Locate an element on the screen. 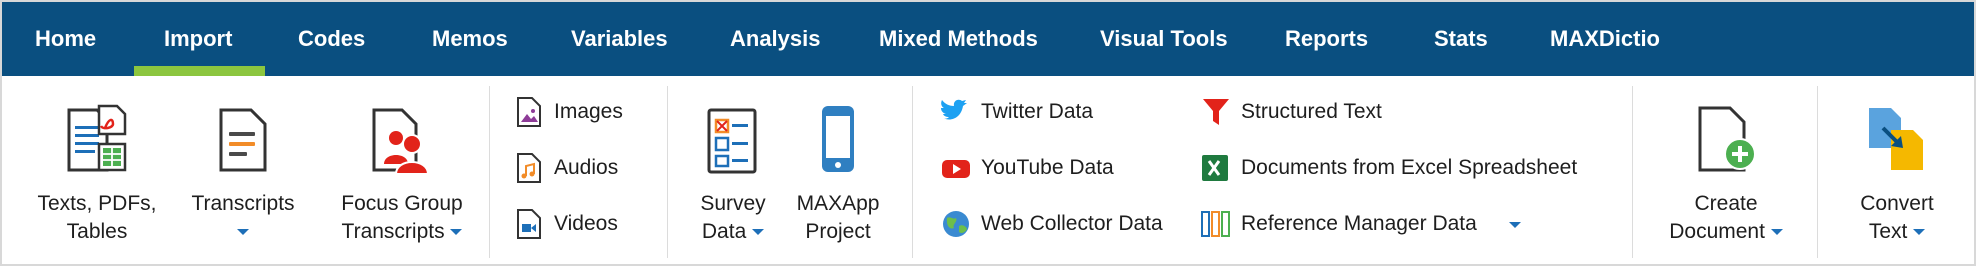 The image size is (1976, 266). import-survey-button: Survey Data is located at coordinates (733, 171).